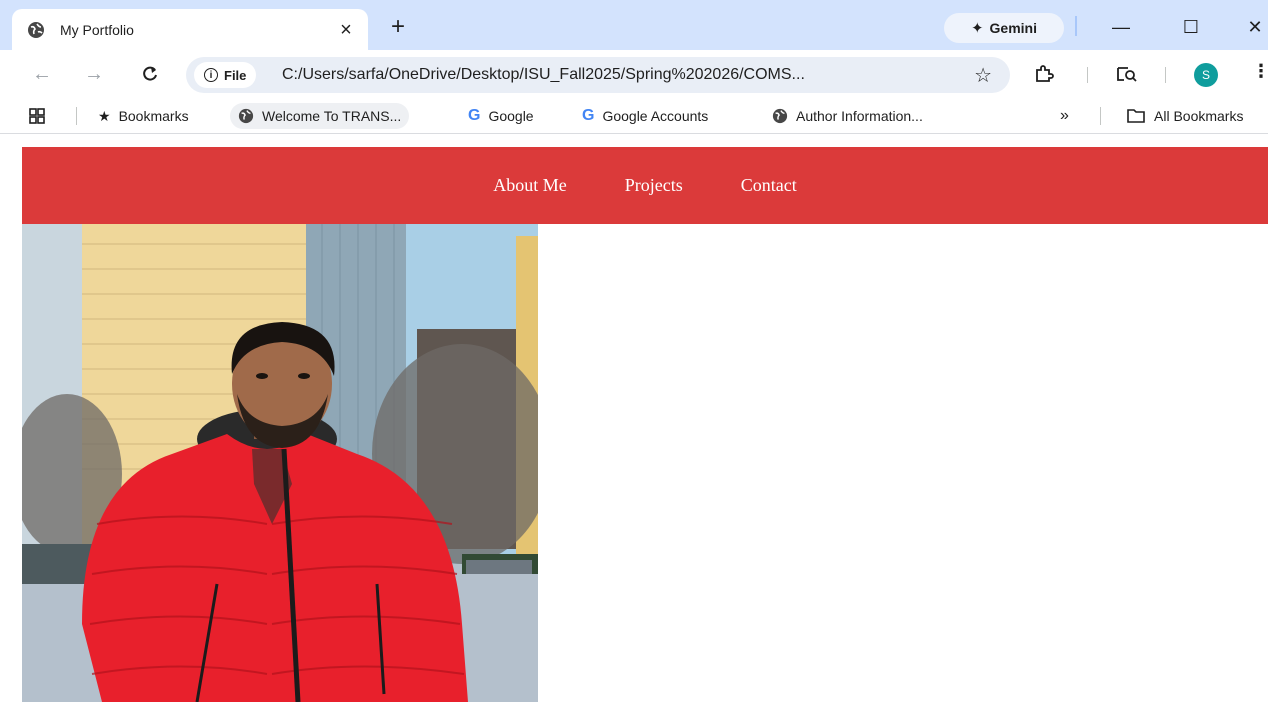 This screenshot has width=1268, height=702. What do you see at coordinates (1127, 74) in the screenshot?
I see `search-tabs-icon` at bounding box center [1127, 74].